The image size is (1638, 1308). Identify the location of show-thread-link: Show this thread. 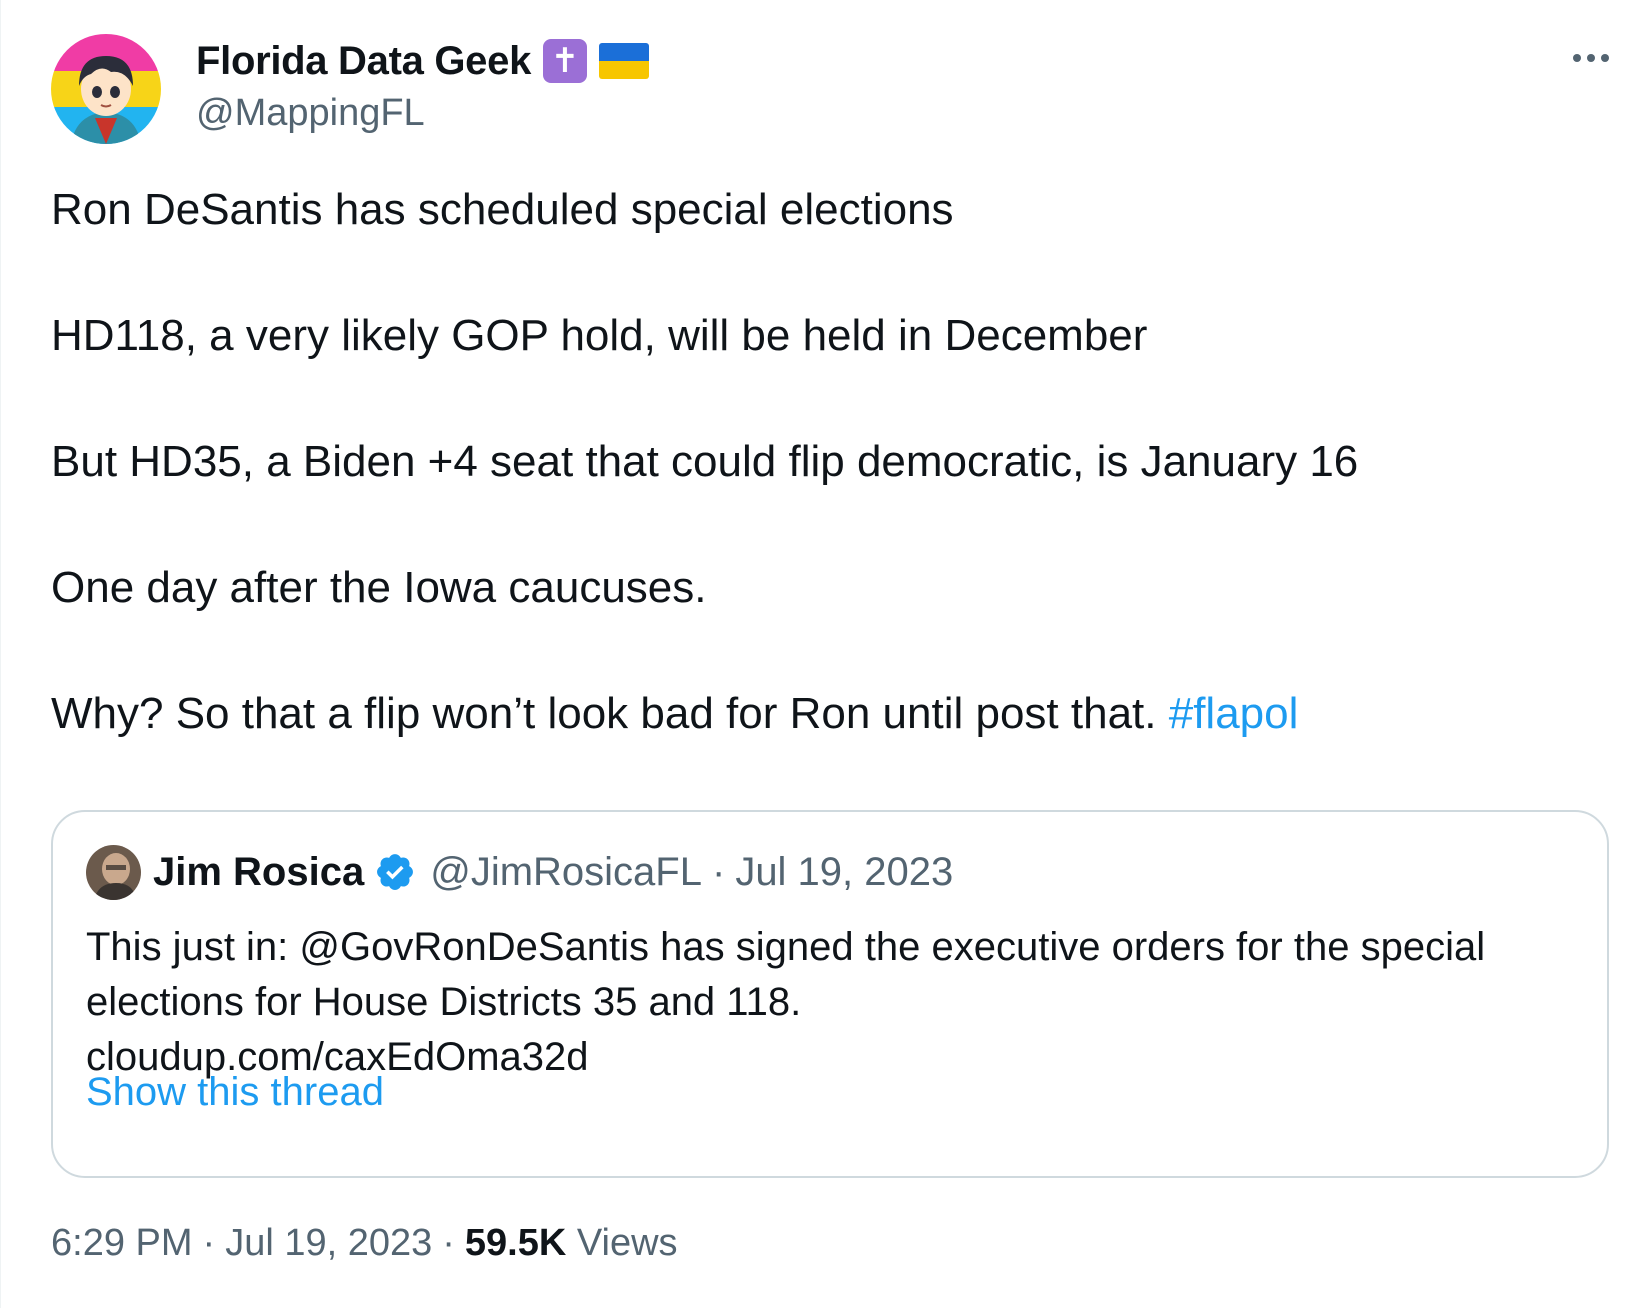
(235, 1092).